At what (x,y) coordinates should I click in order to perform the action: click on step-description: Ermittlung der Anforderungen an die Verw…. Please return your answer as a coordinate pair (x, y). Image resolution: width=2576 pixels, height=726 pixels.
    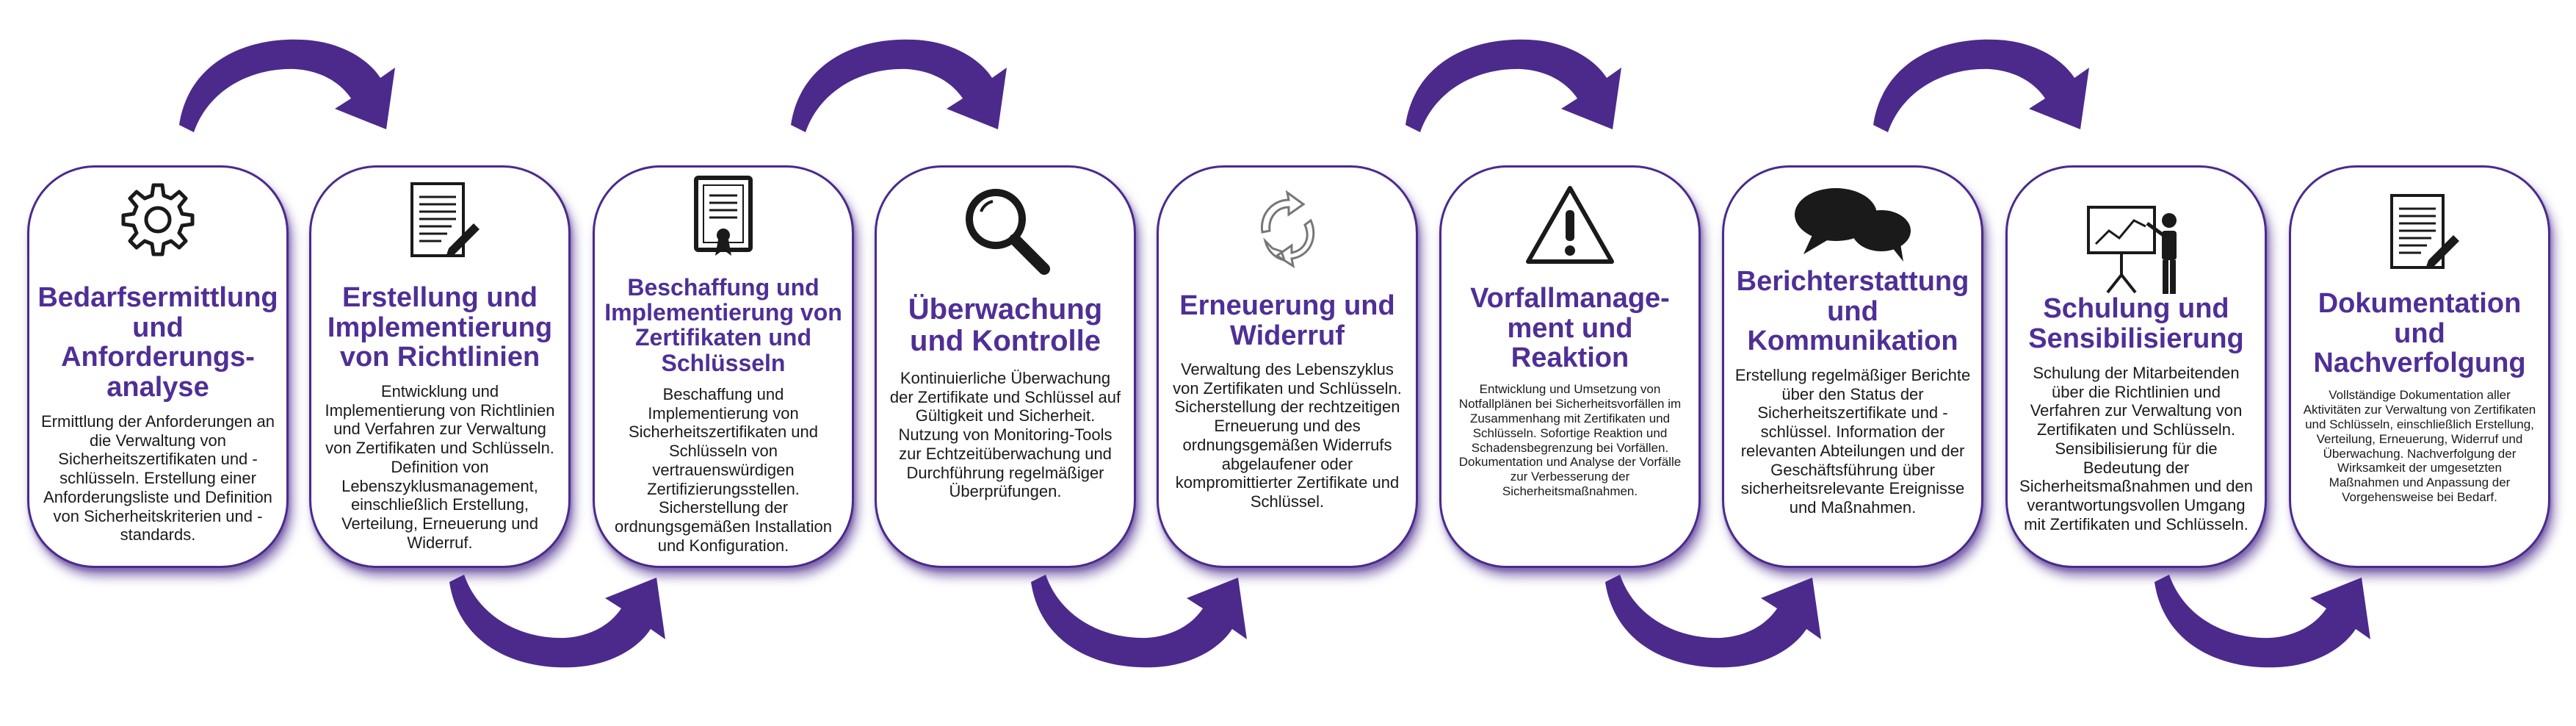
    Looking at the image, I should click on (158, 478).